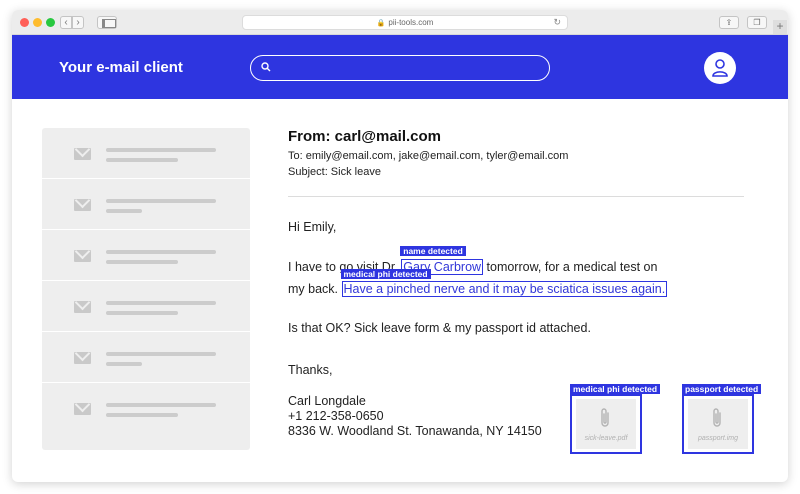 The image size is (800, 494). Describe the element at coordinates (315, 289) in the screenshot. I see `text-segment: my back.` at that location.